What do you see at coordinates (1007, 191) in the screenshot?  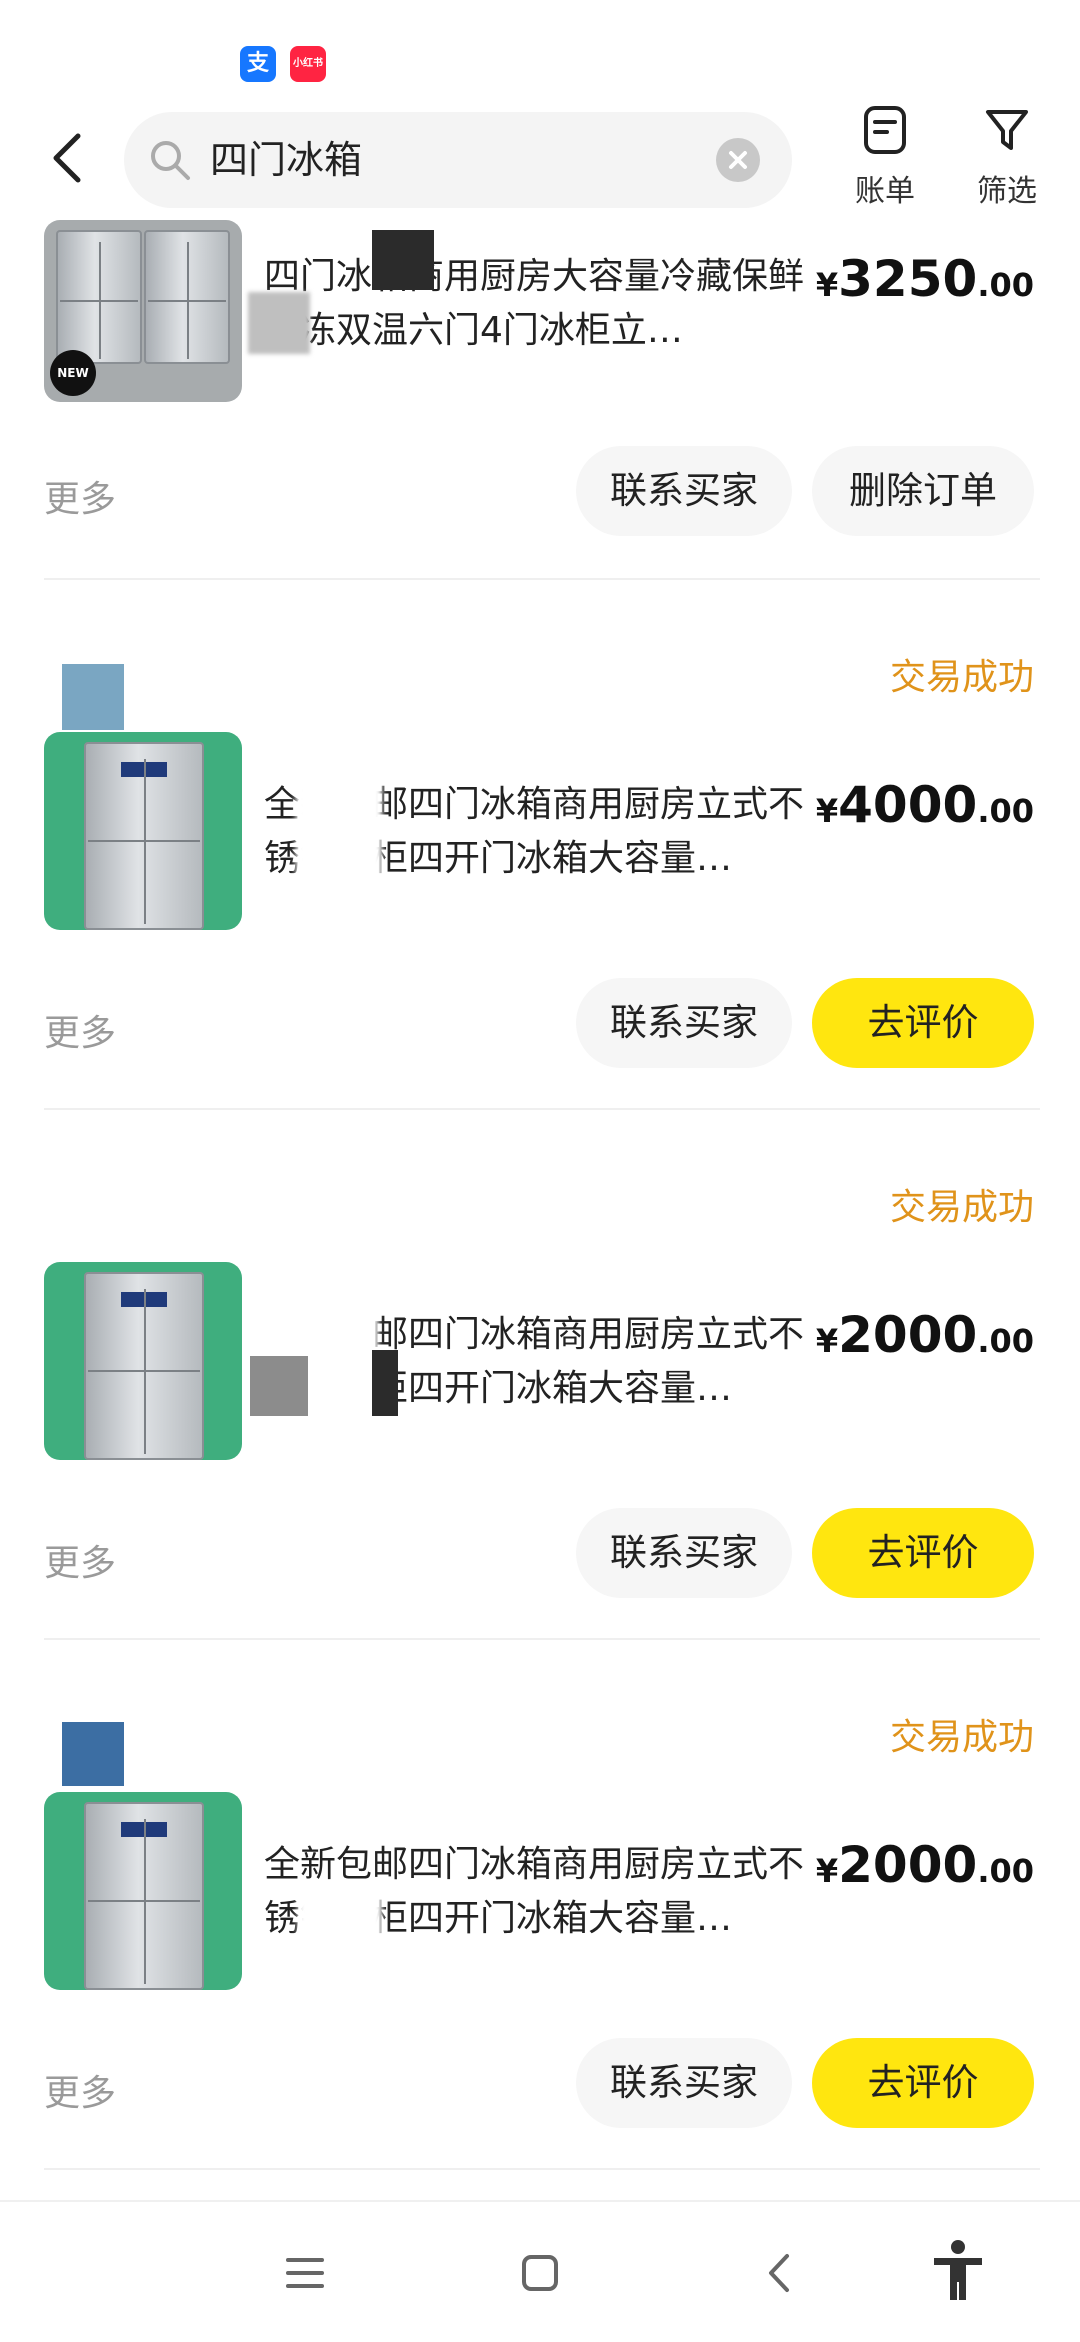 I see `filter-label: 筛选` at bounding box center [1007, 191].